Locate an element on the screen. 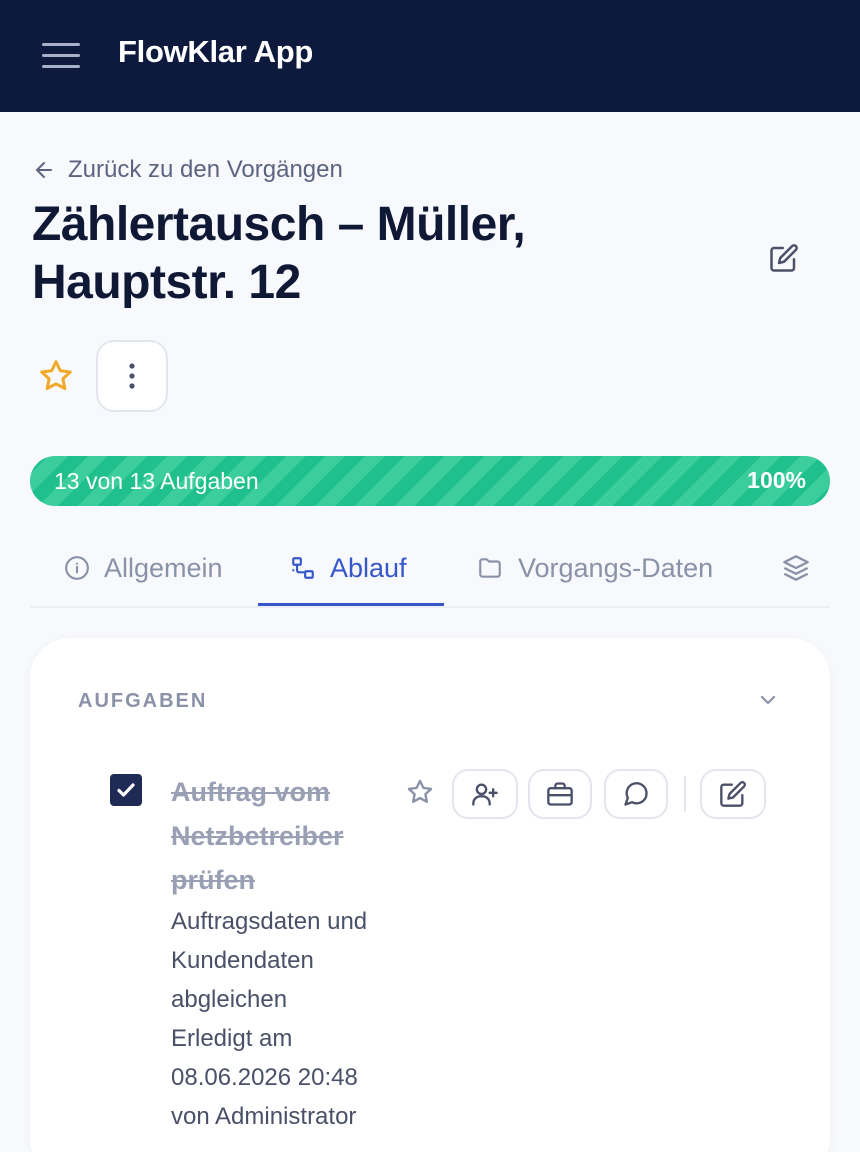 Image resolution: width=860 pixels, height=1152 pixels. back-link: Zurück zu den Vorgängen is located at coordinates (187, 170).